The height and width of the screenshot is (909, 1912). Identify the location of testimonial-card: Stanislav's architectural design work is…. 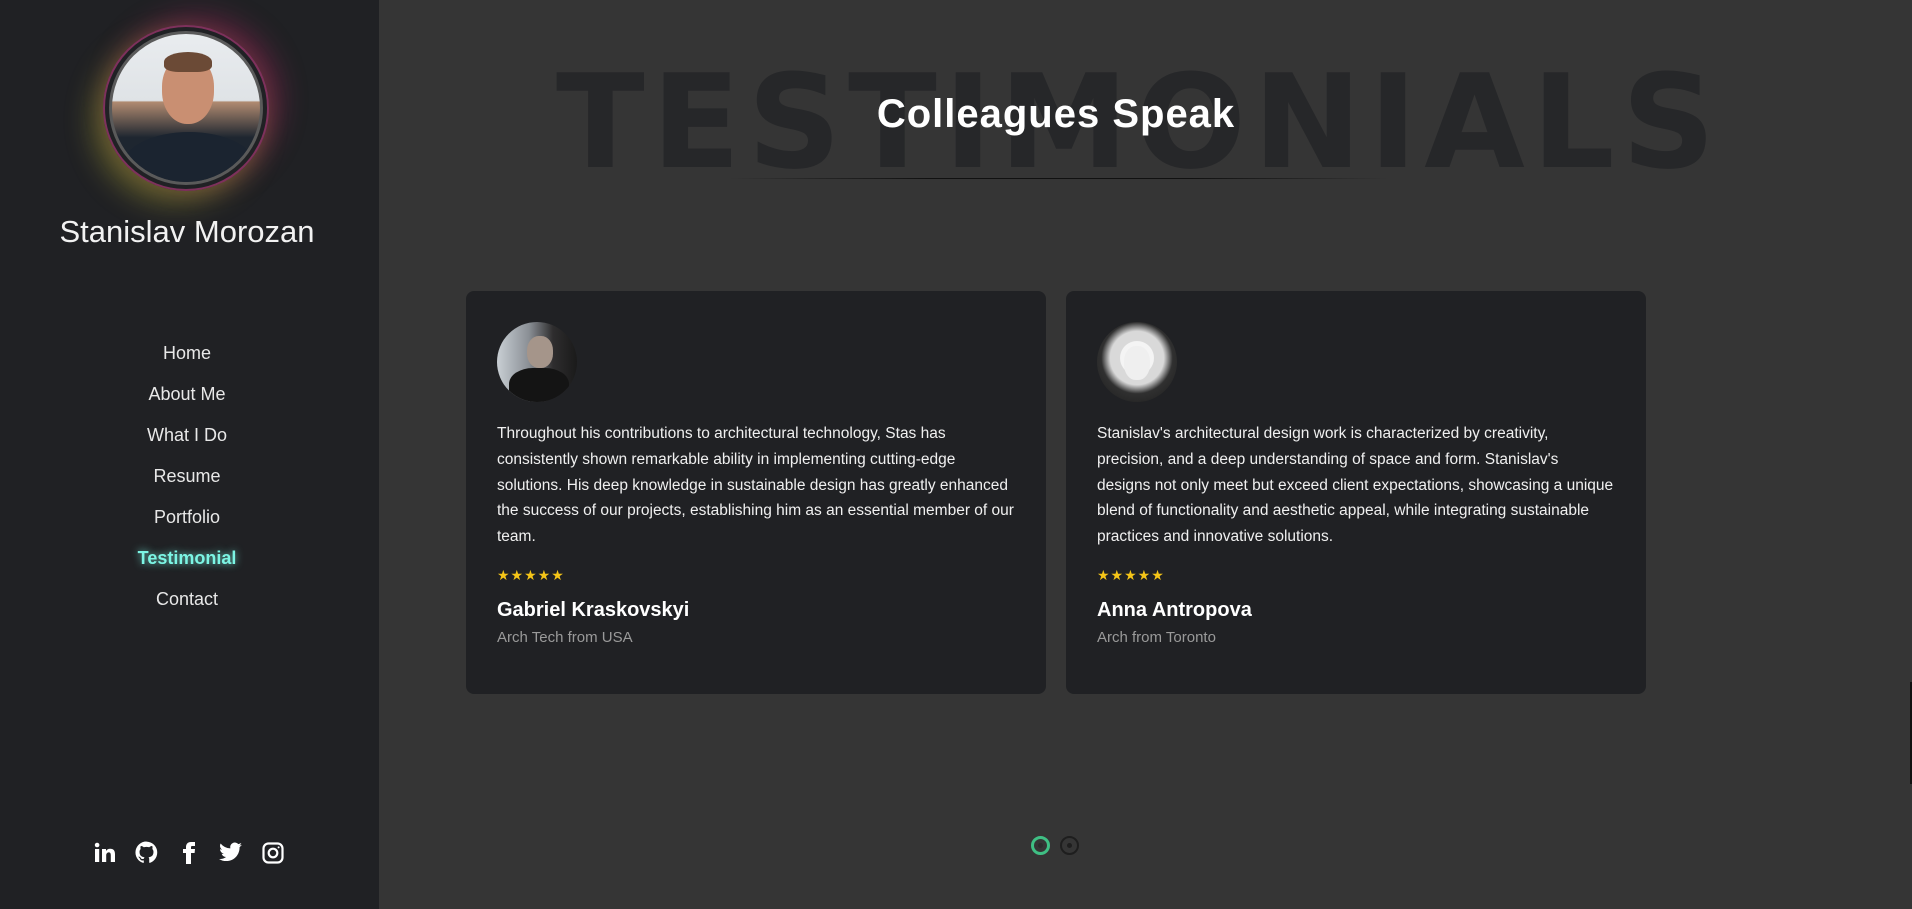
(1356, 492).